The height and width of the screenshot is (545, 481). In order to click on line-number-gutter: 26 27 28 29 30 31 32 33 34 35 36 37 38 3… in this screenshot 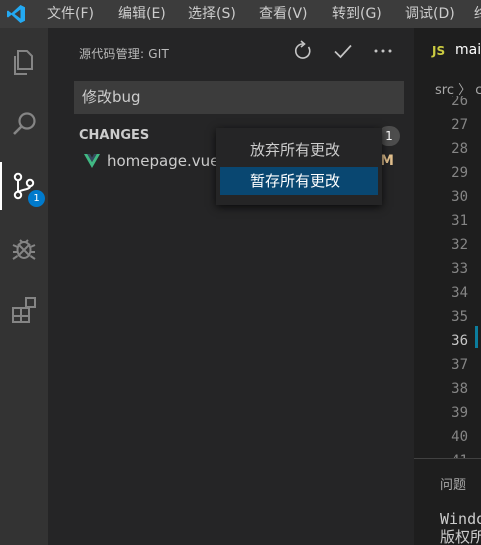, I will do `click(447, 277)`.